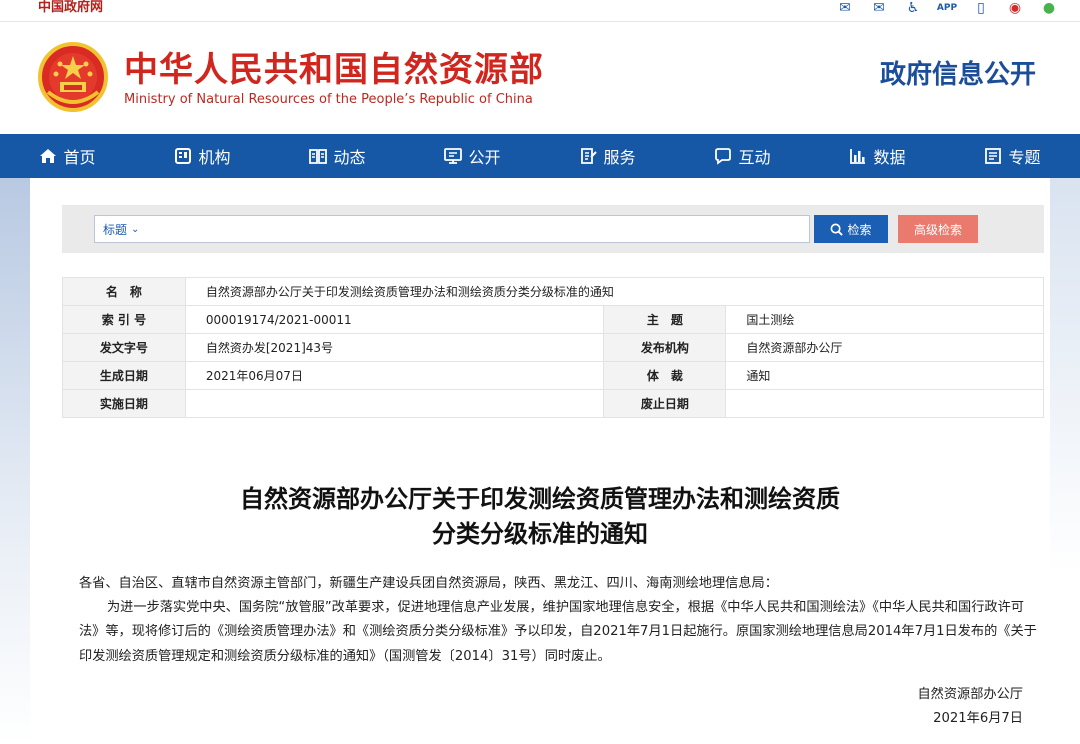  I want to click on nav-item-org: 机构, so click(202, 156).